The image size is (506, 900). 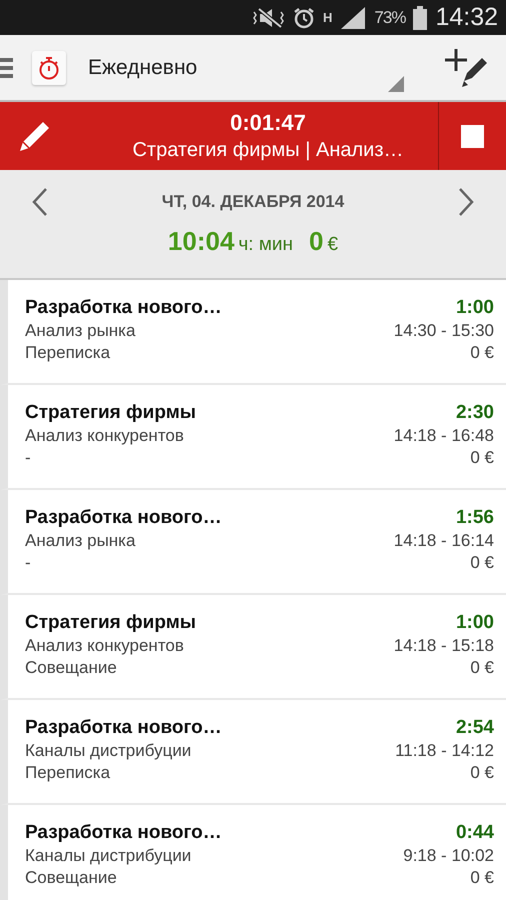 I want to click on time-entry-row: Стратегия фирмы Анализ конкурентов Совещание 1:00 14:18 - 15:18 0 €, so click(x=253, y=647).